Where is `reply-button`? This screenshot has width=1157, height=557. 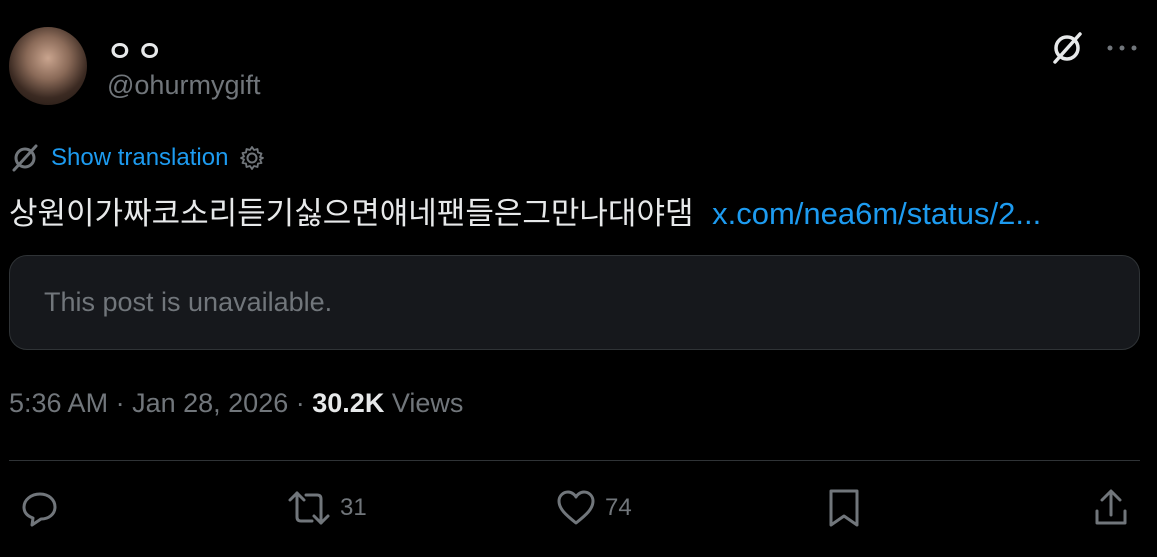 reply-button is located at coordinates (44, 508).